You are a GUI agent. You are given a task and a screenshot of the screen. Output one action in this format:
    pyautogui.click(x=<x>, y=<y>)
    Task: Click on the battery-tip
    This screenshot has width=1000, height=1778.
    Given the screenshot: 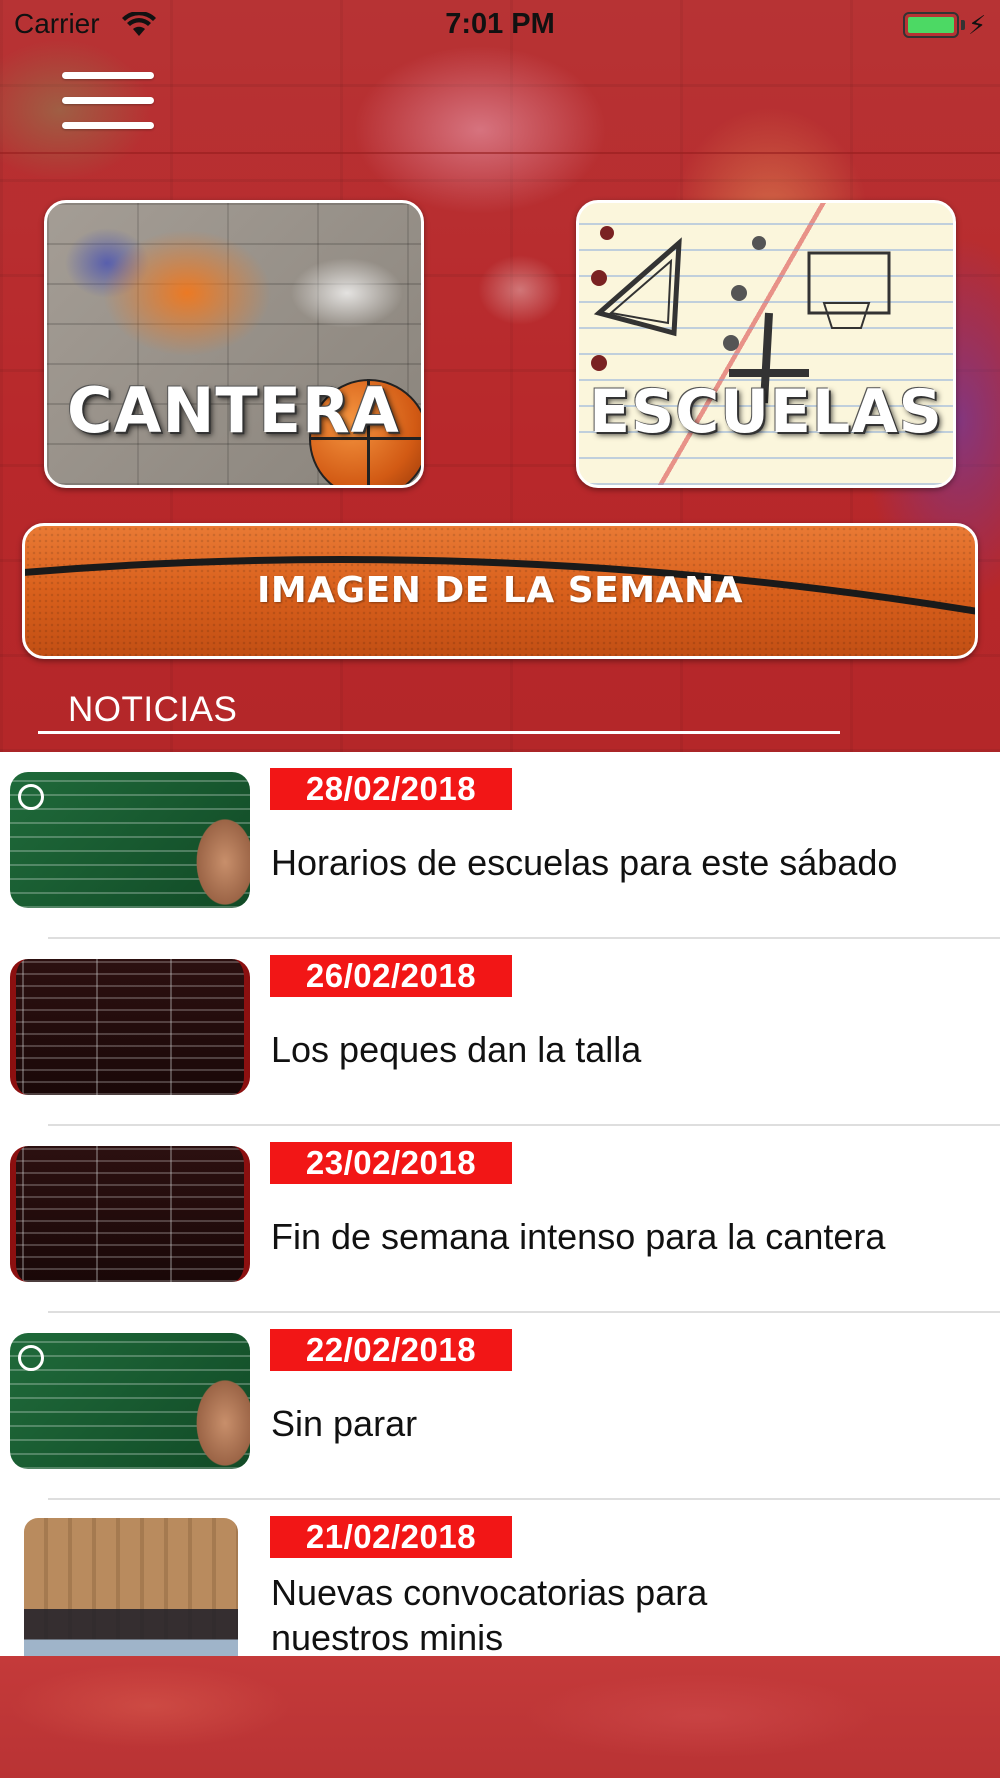 What is the action you would take?
    pyautogui.click(x=963, y=25)
    